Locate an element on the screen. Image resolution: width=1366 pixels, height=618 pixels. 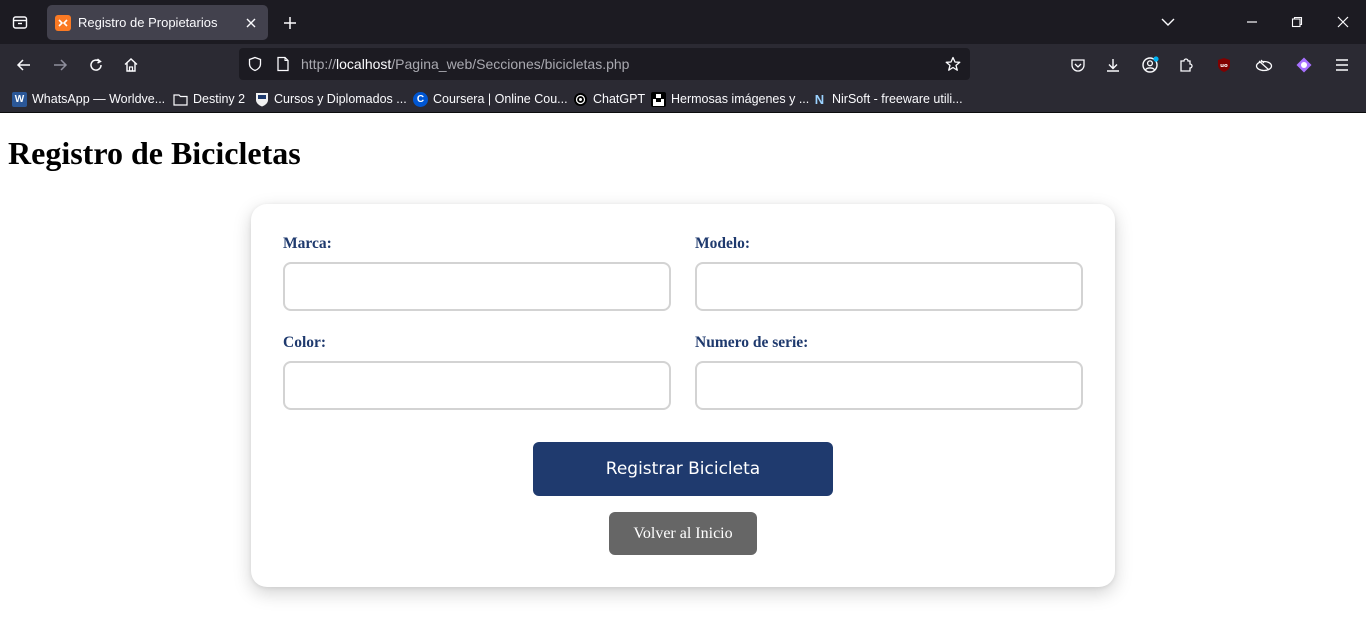
reload-button is located at coordinates (96, 65).